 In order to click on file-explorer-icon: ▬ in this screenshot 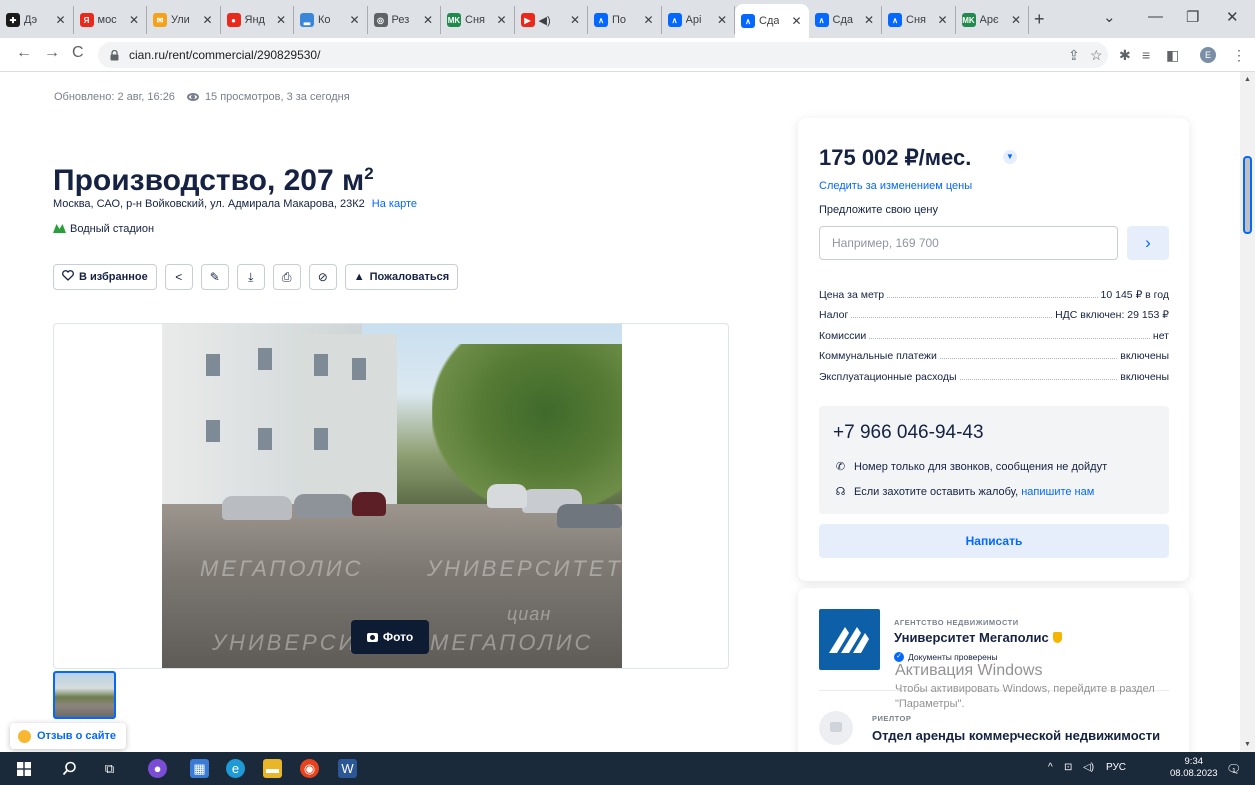, I will do `click(272, 768)`.